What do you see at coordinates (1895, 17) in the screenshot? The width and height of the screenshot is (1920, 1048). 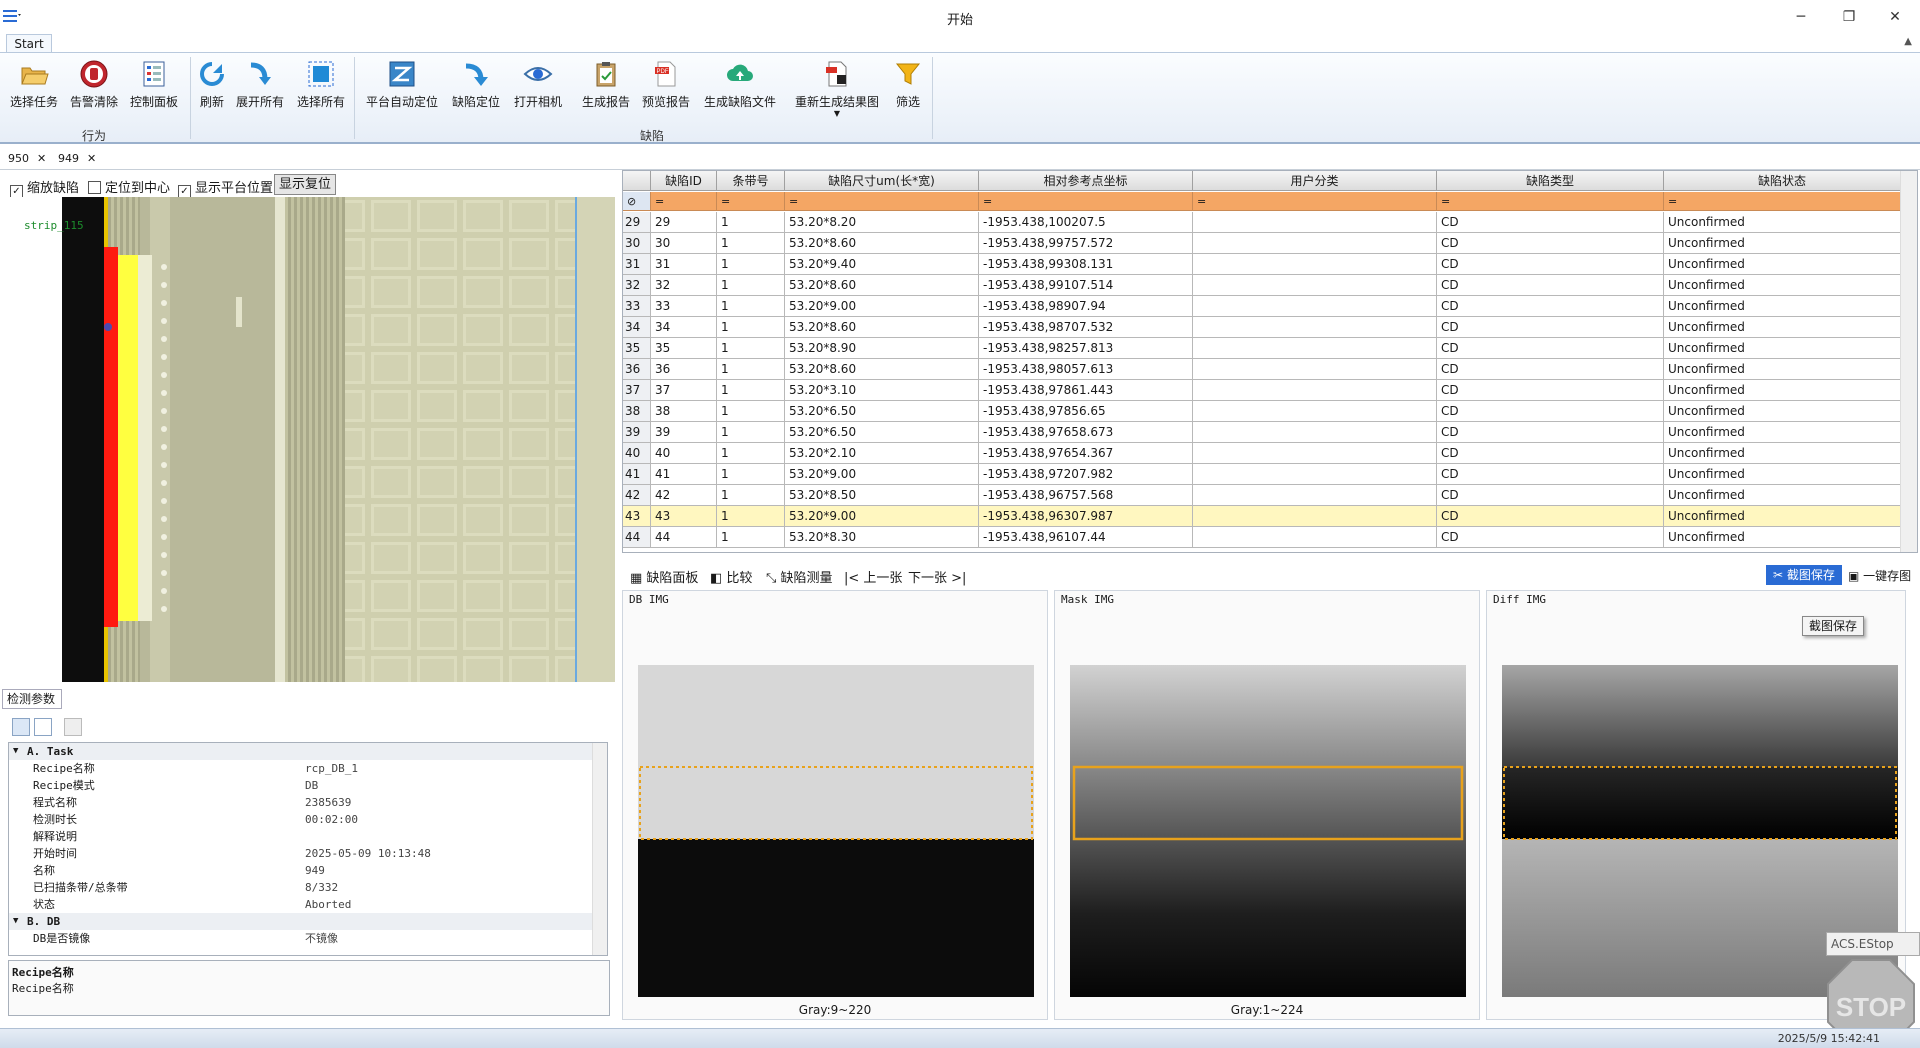 I see `close-button: ✕` at bounding box center [1895, 17].